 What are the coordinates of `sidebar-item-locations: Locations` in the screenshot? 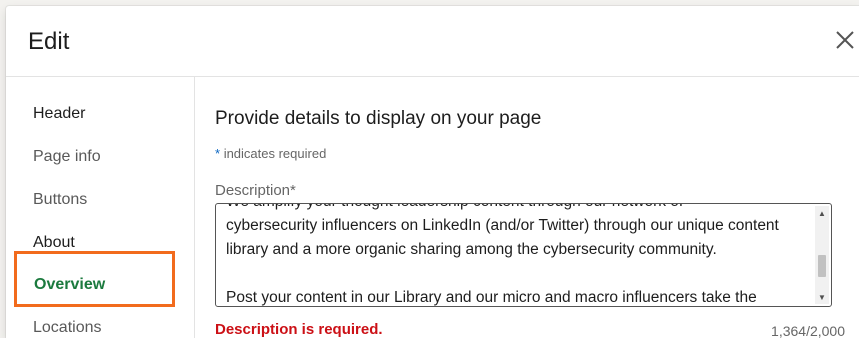 It's located at (67, 328).